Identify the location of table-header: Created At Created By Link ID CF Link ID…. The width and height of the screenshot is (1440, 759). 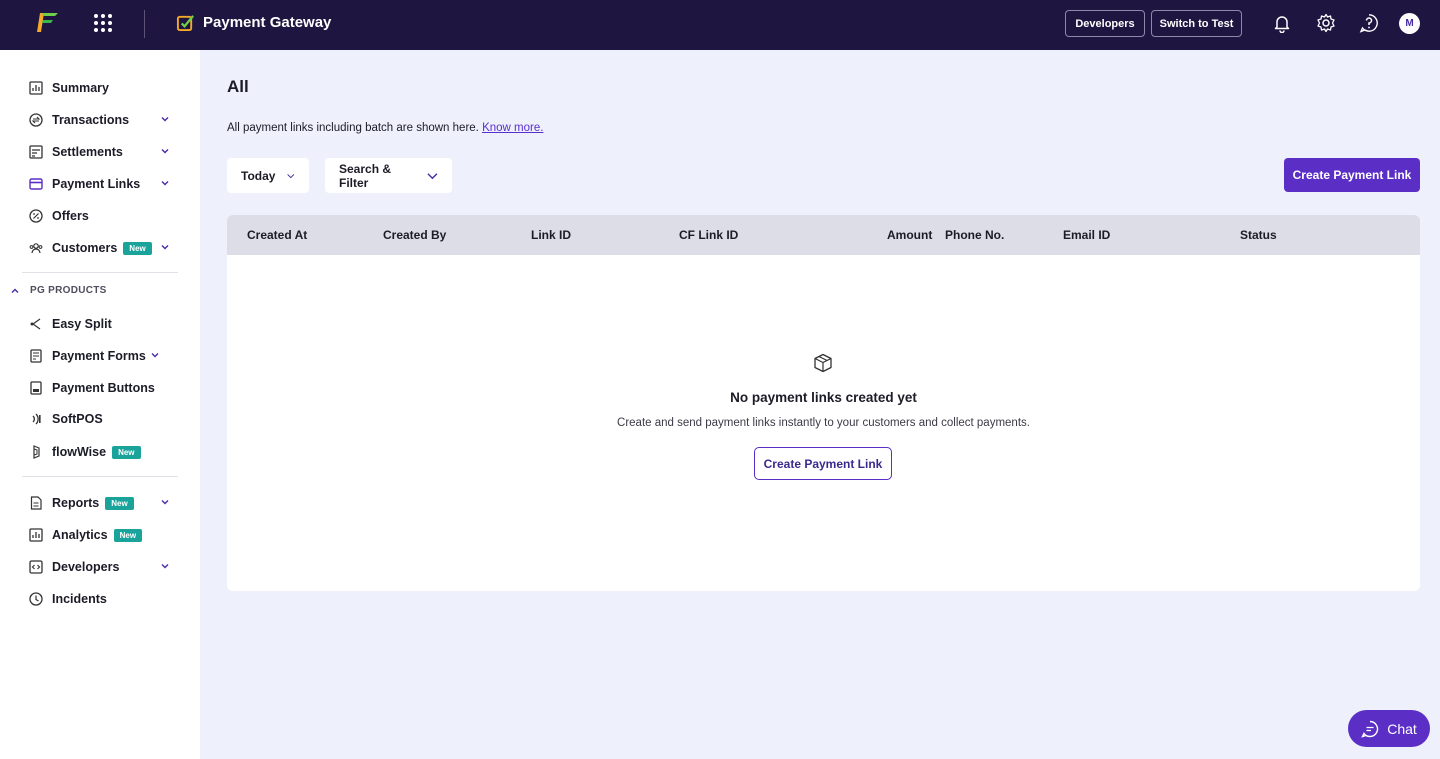
(823, 235).